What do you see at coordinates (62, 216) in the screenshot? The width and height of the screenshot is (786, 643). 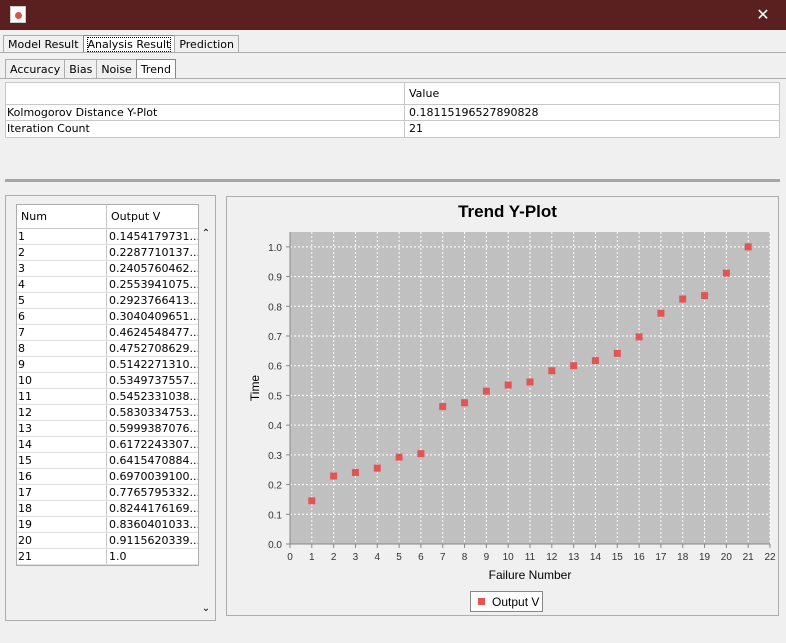 I see `column-header-num: Num` at bounding box center [62, 216].